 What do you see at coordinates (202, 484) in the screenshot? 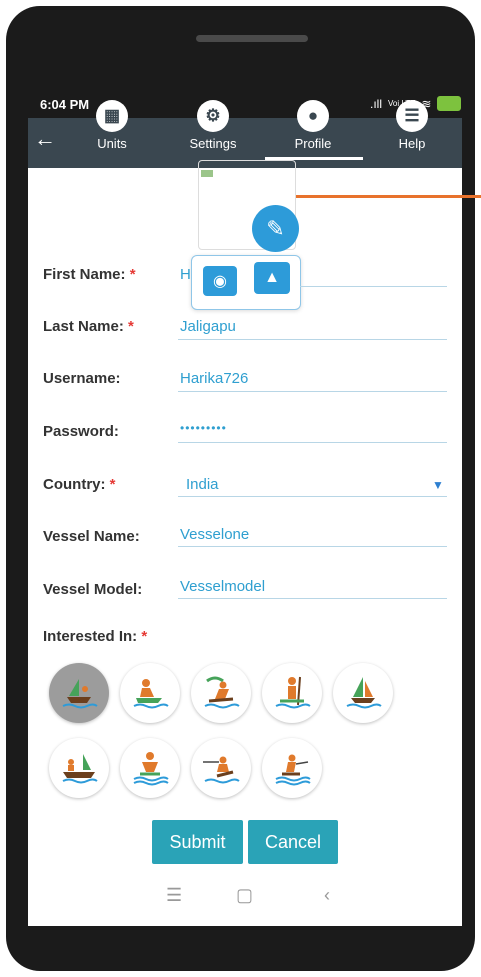
I see `country-select: India` at bounding box center [202, 484].